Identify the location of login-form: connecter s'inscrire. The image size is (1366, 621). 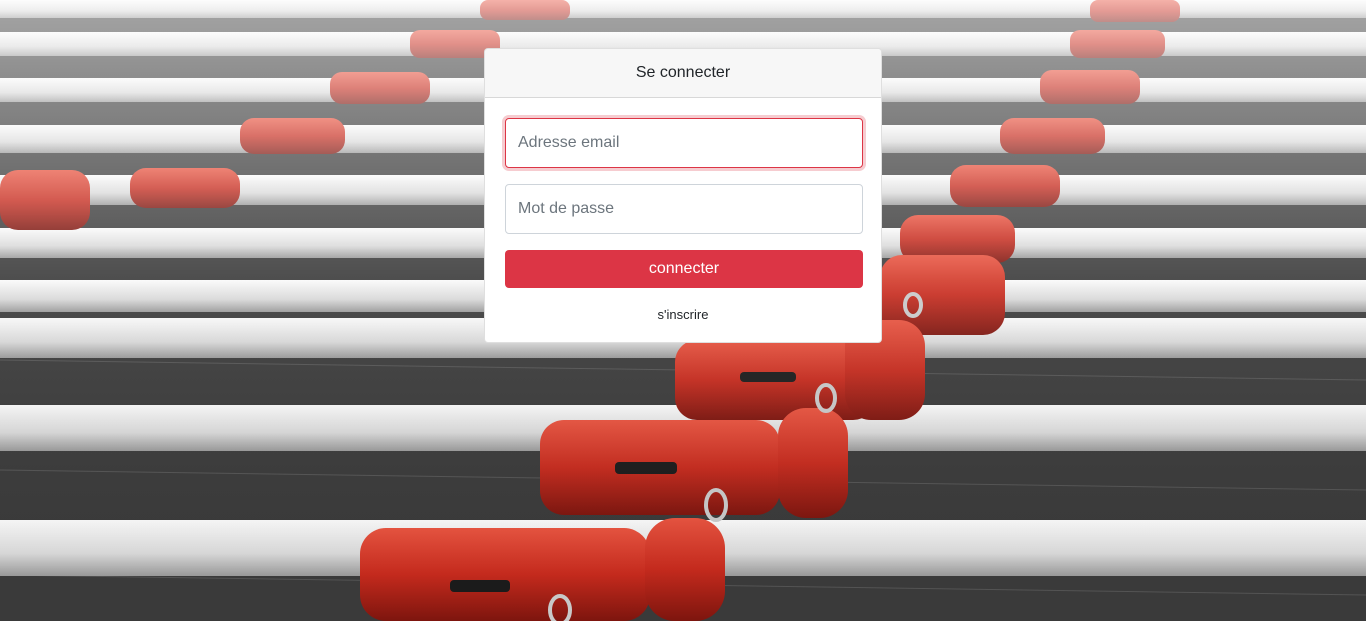
(683, 210).